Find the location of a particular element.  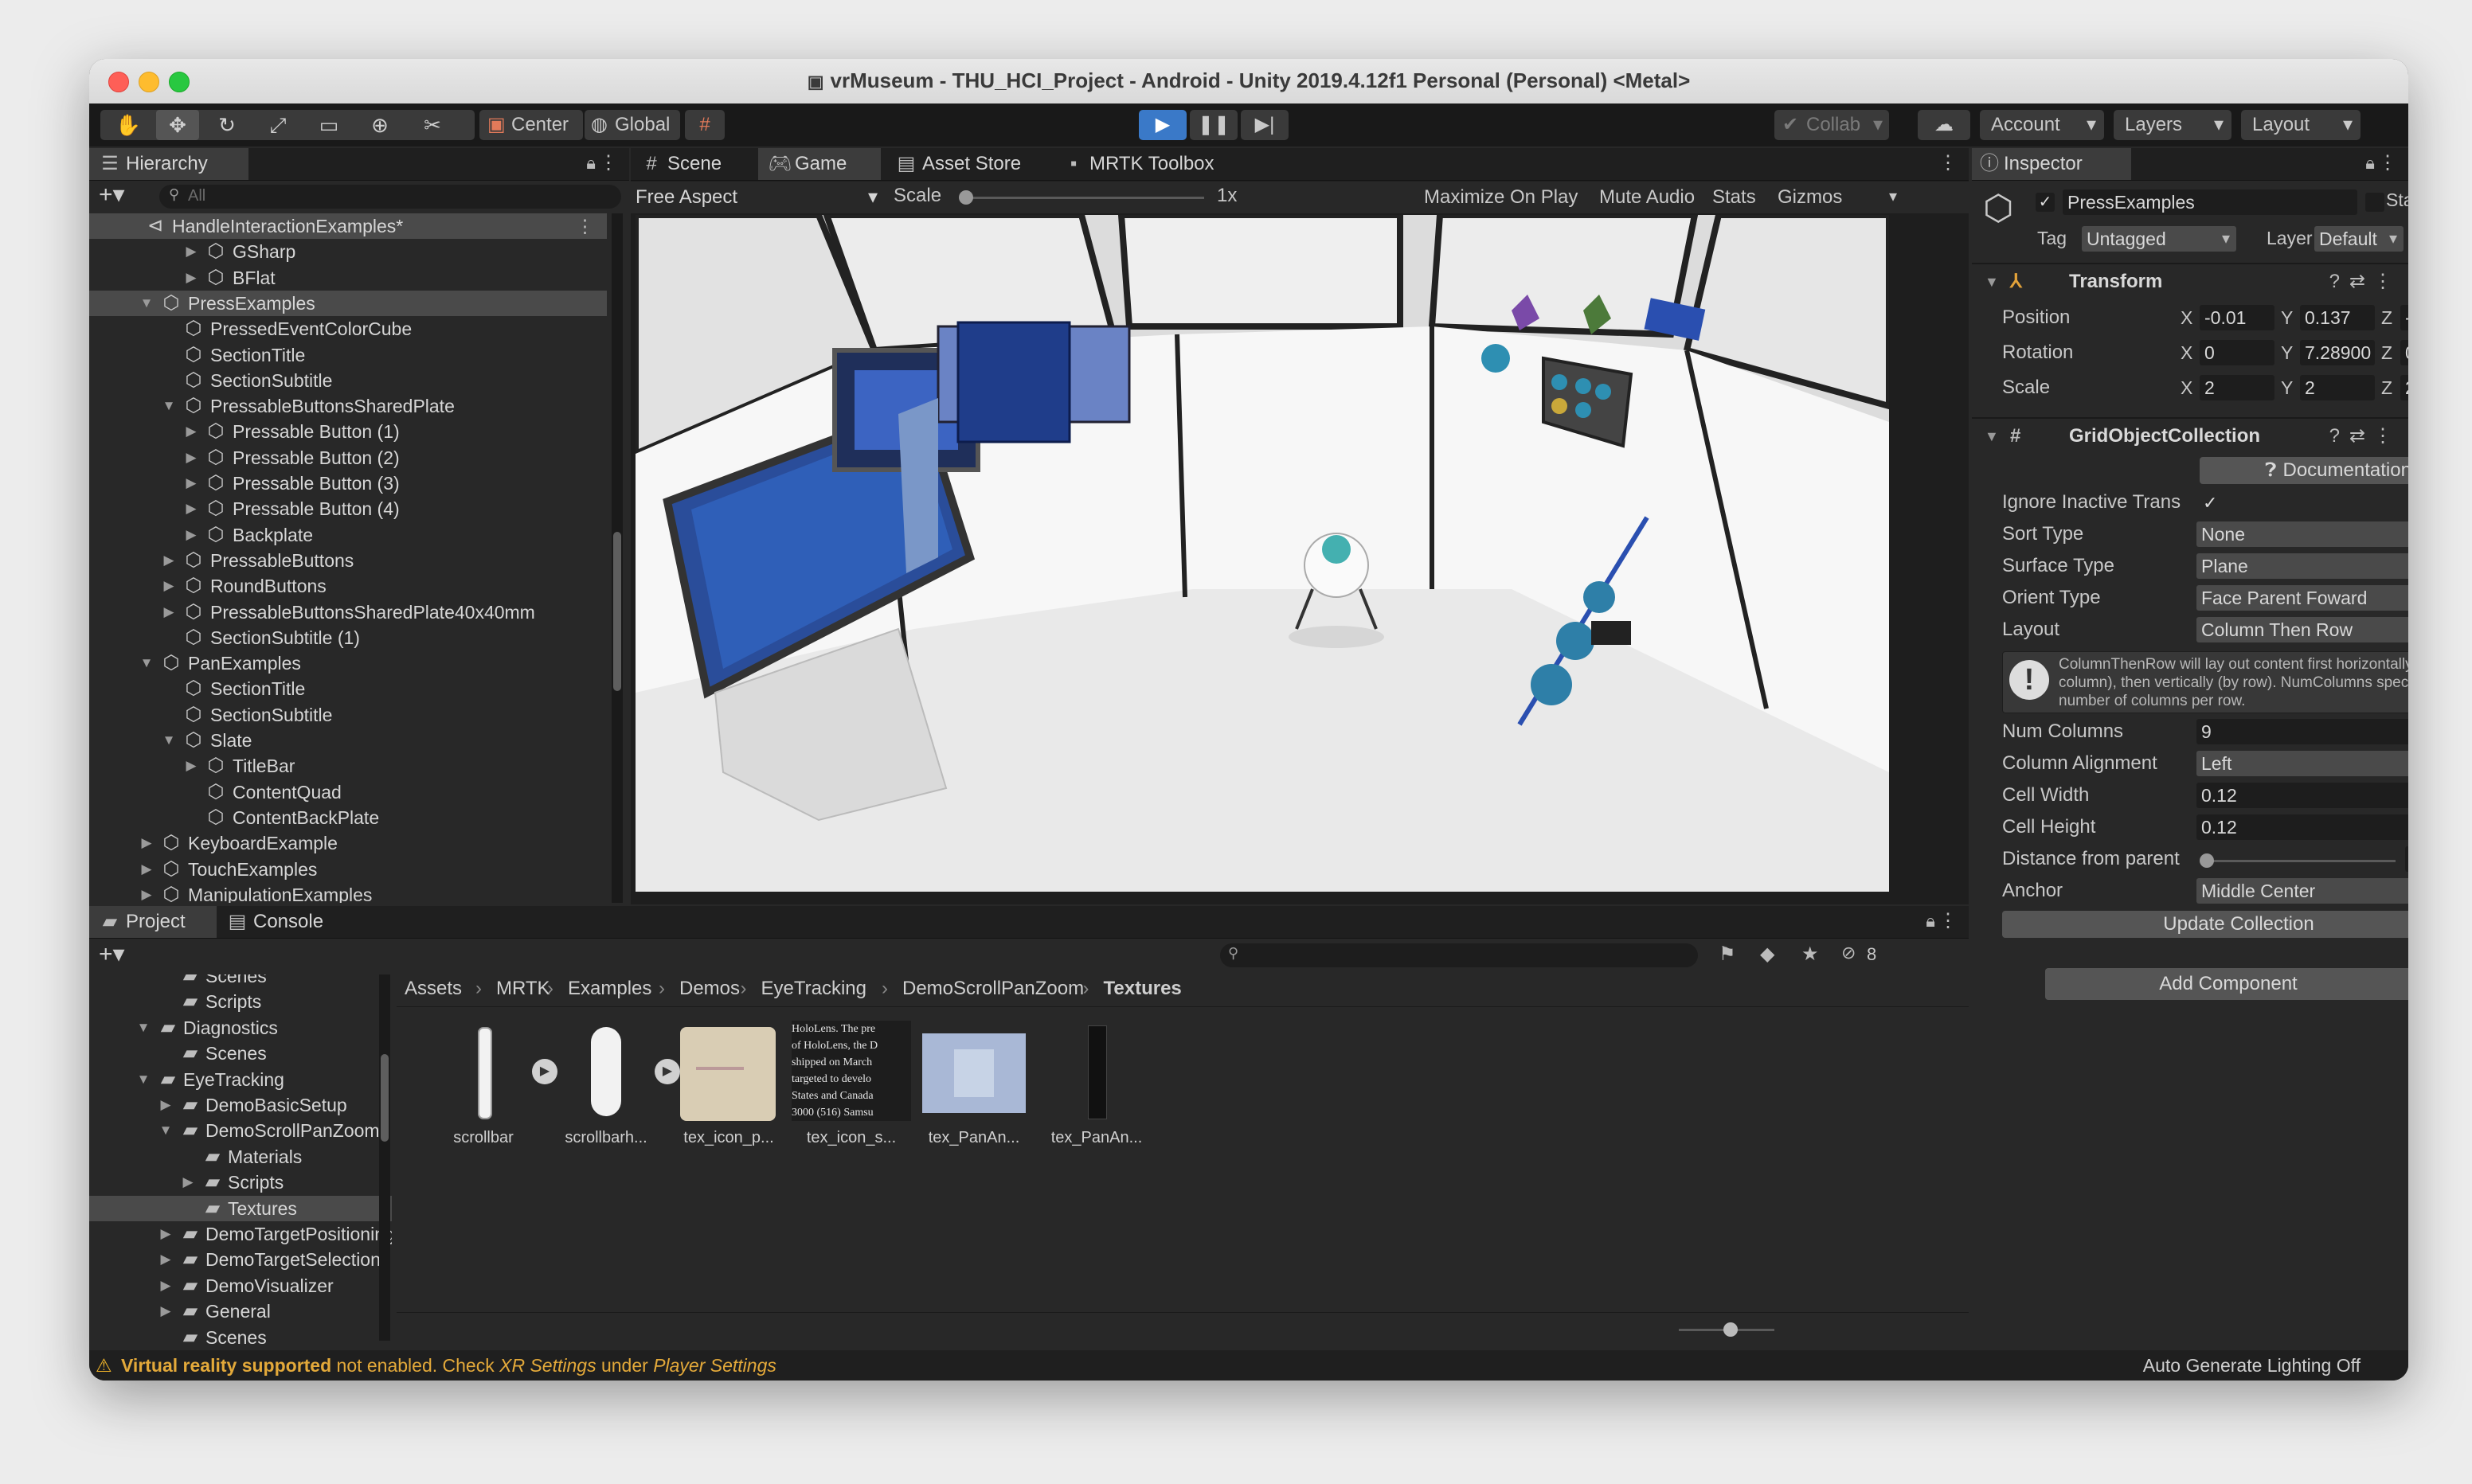

cloud-button: ☁ is located at coordinates (1944, 125).